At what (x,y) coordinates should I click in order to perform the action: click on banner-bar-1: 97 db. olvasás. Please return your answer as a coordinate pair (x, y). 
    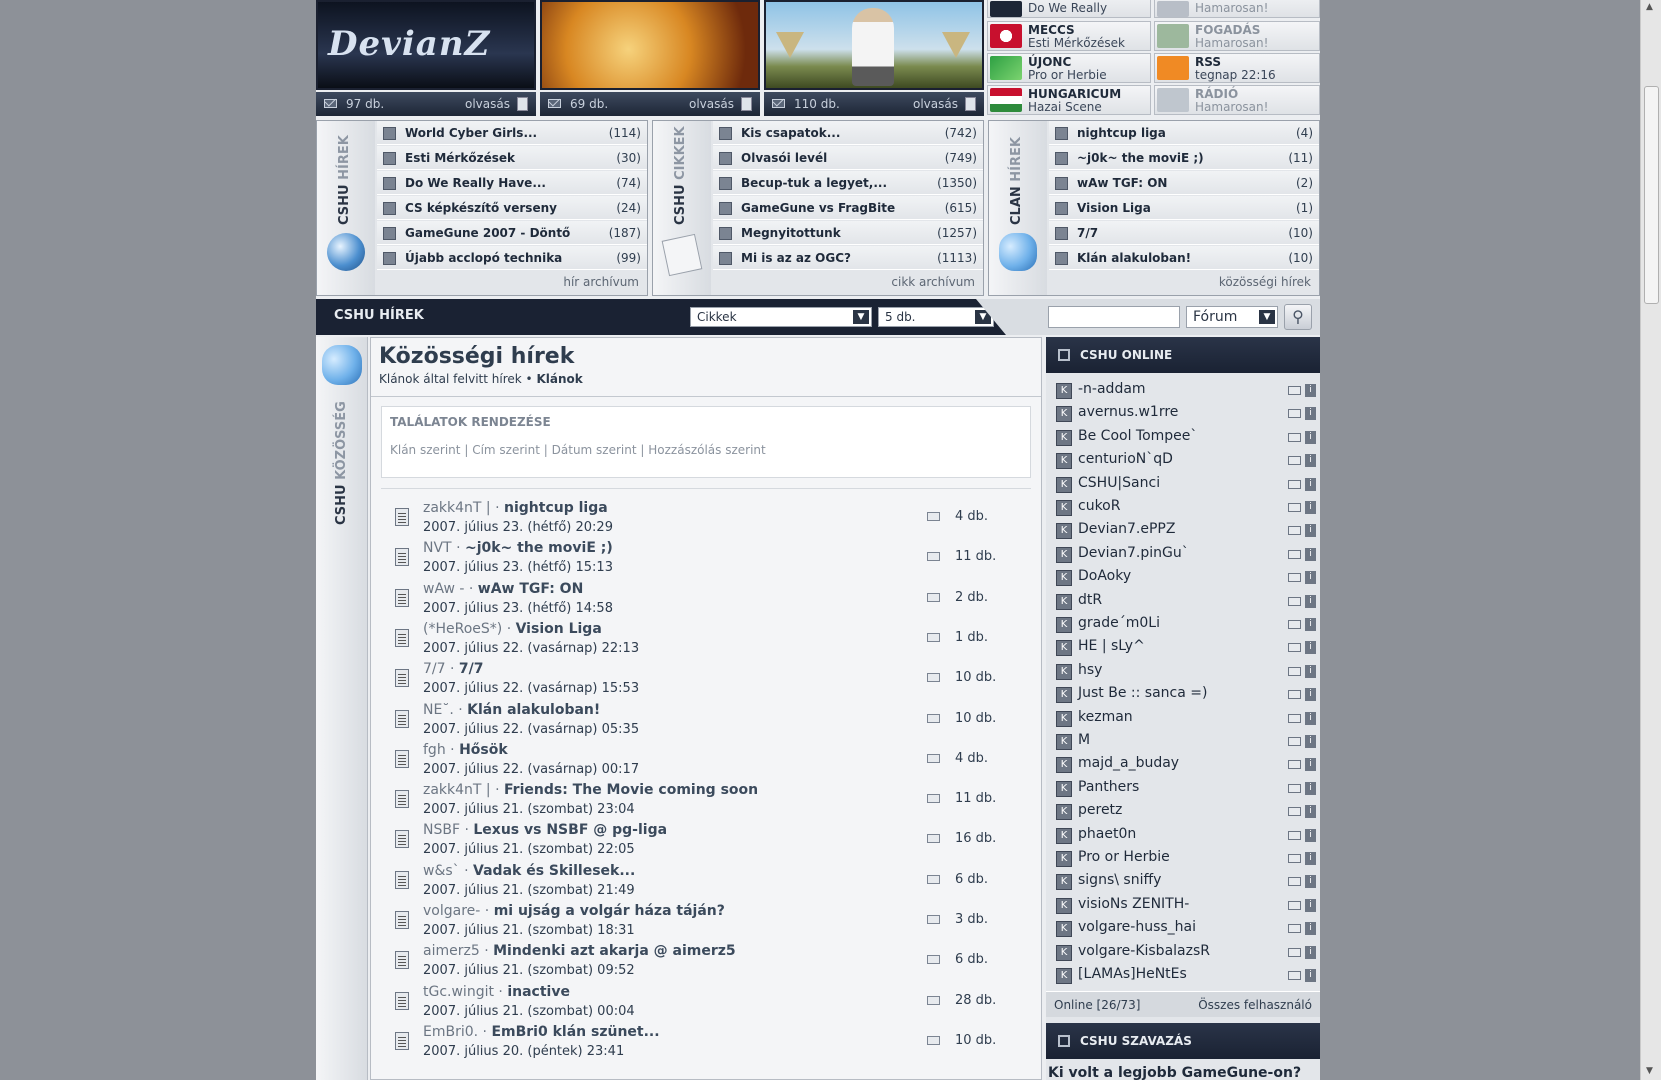
    Looking at the image, I should click on (426, 104).